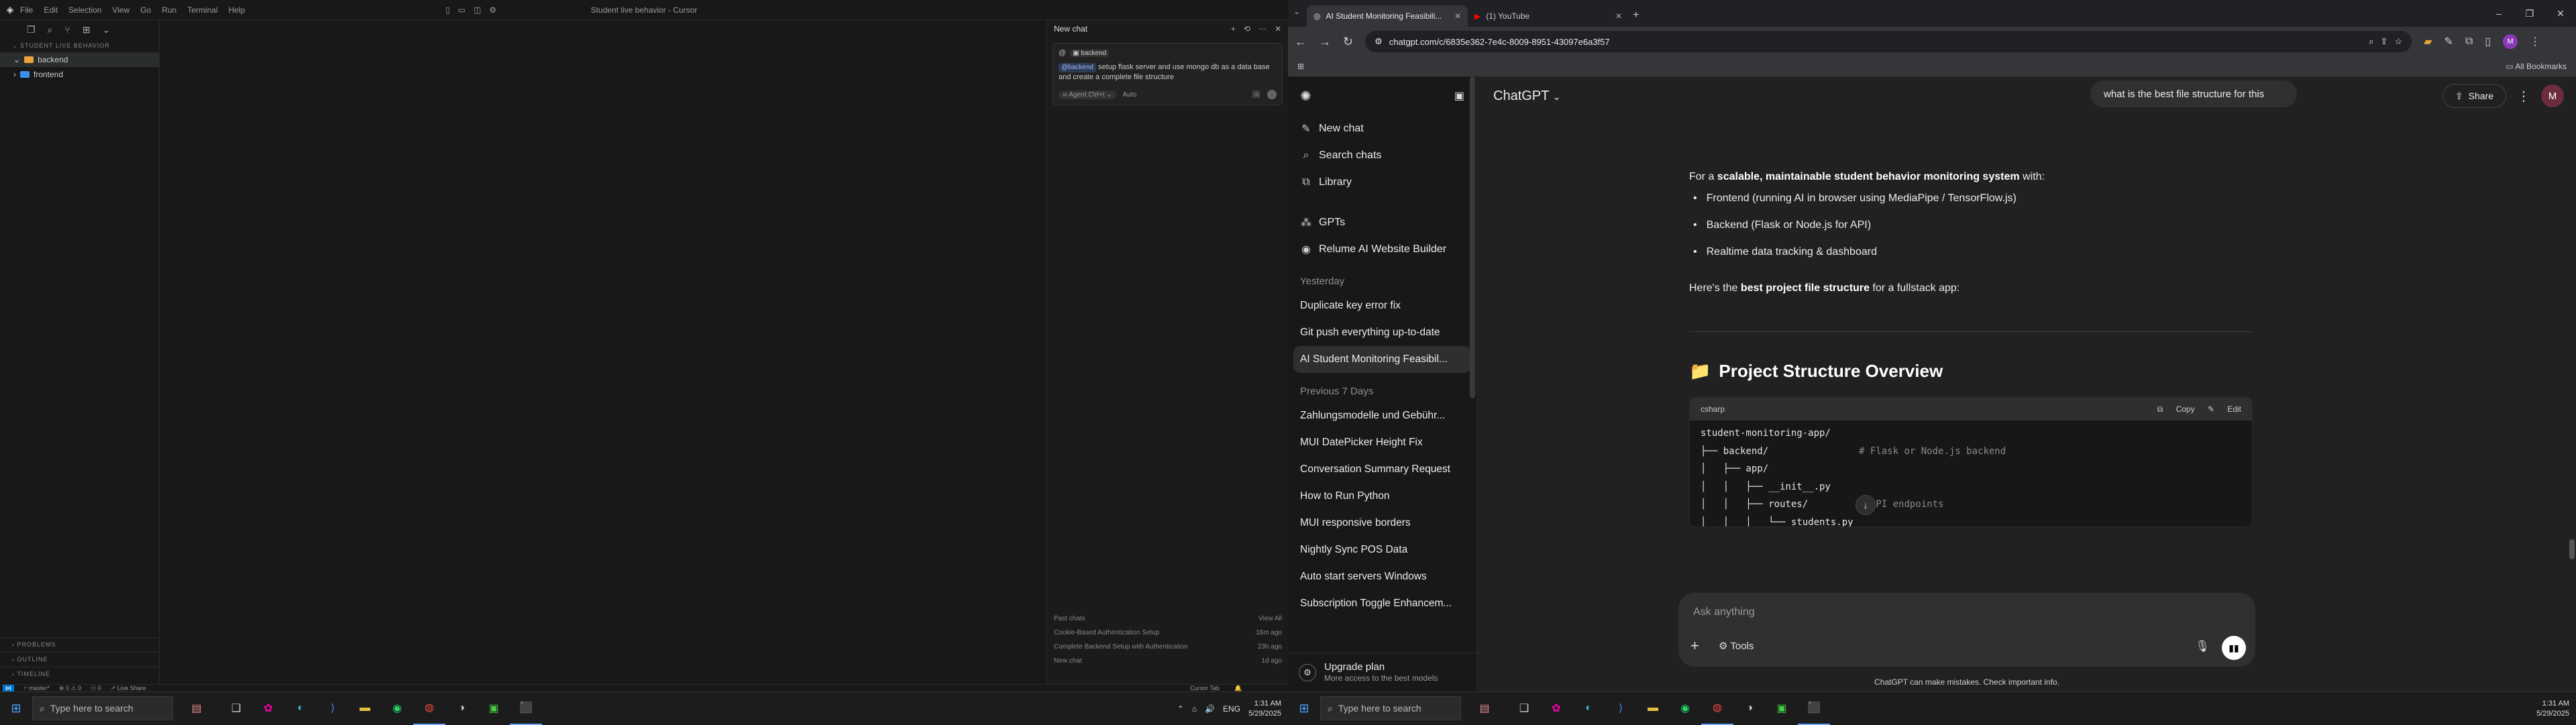 Image resolution: width=2576 pixels, height=725 pixels. I want to click on layout-sidebar-icon: ▯, so click(447, 10).